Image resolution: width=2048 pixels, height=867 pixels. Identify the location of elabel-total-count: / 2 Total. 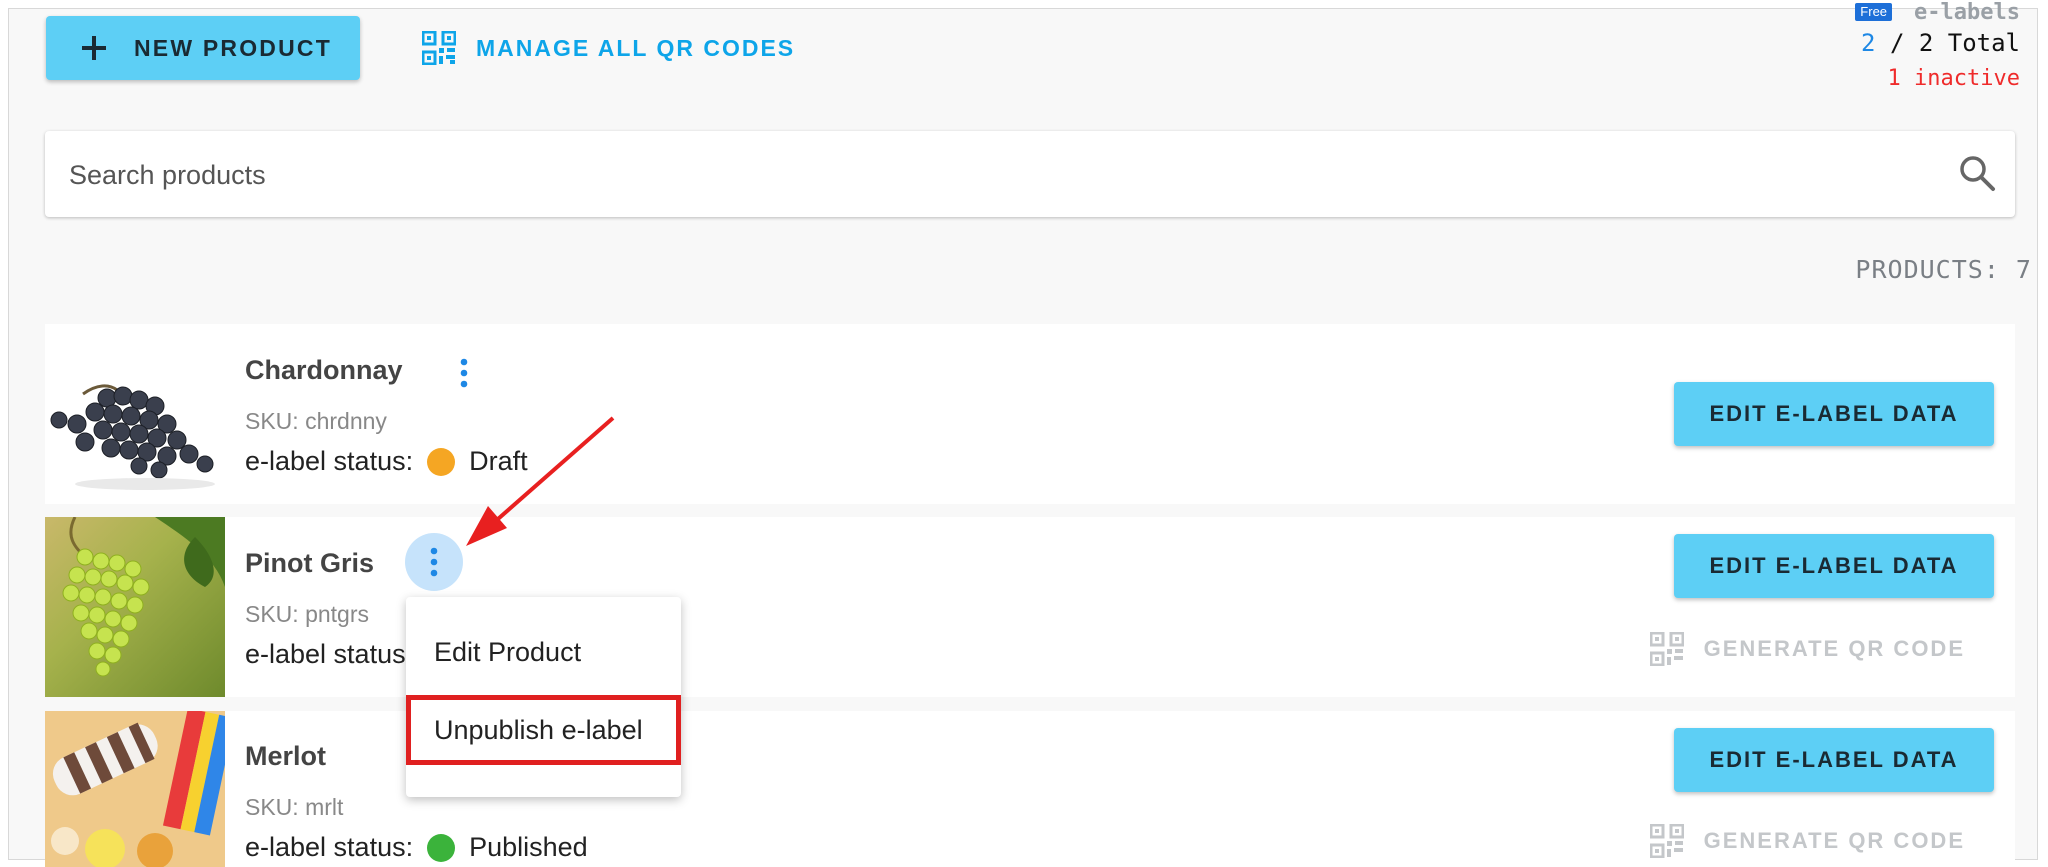
(1947, 43).